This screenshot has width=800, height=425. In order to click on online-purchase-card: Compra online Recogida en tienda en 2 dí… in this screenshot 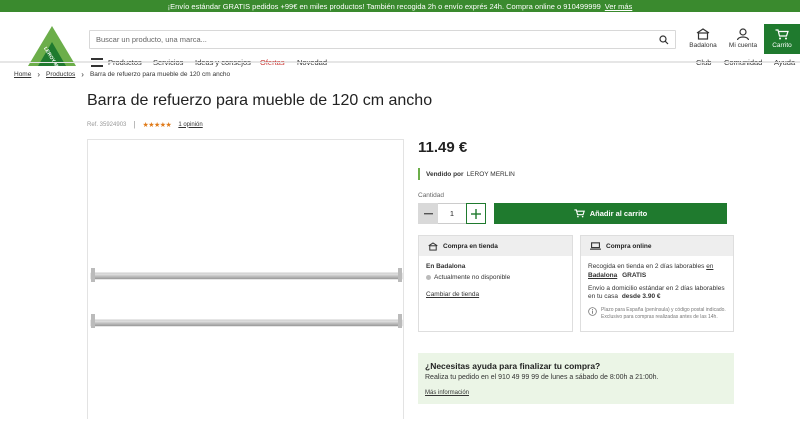, I will do `click(657, 283)`.